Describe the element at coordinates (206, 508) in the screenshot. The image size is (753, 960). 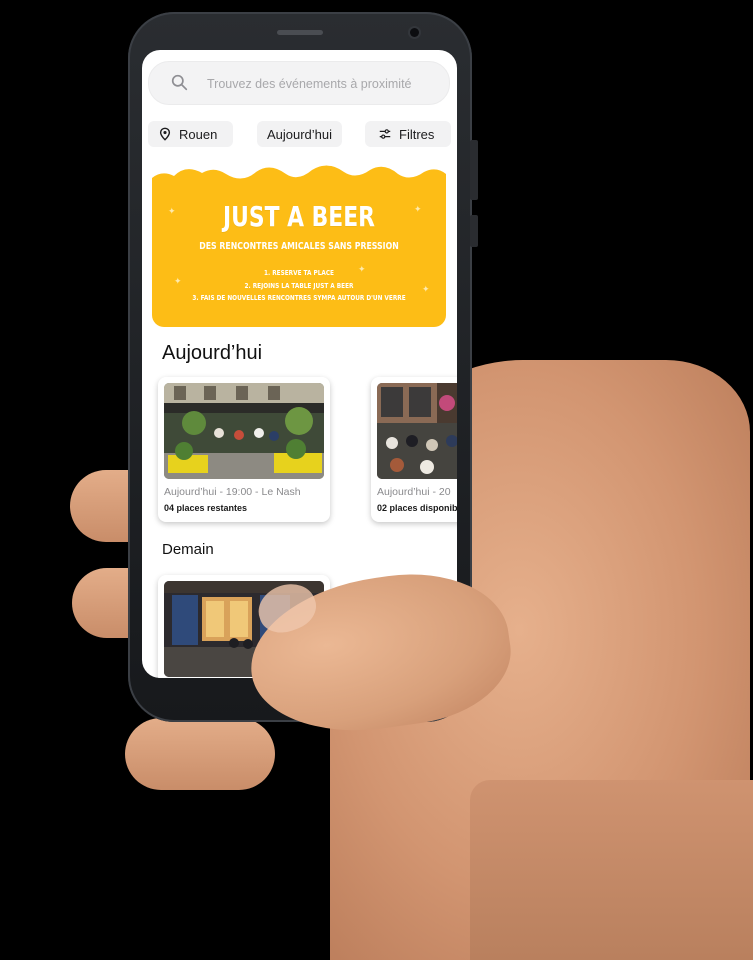
I see `event-places: 04 places restantes` at that location.